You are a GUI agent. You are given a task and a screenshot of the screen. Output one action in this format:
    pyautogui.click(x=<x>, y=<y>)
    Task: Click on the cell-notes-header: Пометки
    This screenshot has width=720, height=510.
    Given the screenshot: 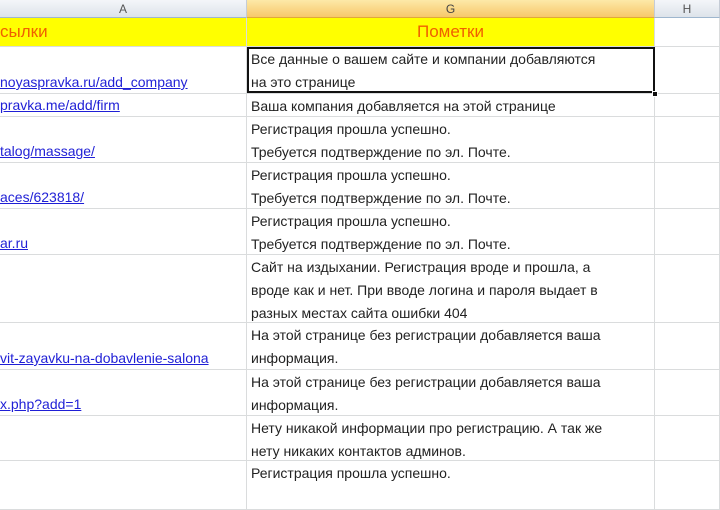 What is the action you would take?
    pyautogui.click(x=451, y=32)
    